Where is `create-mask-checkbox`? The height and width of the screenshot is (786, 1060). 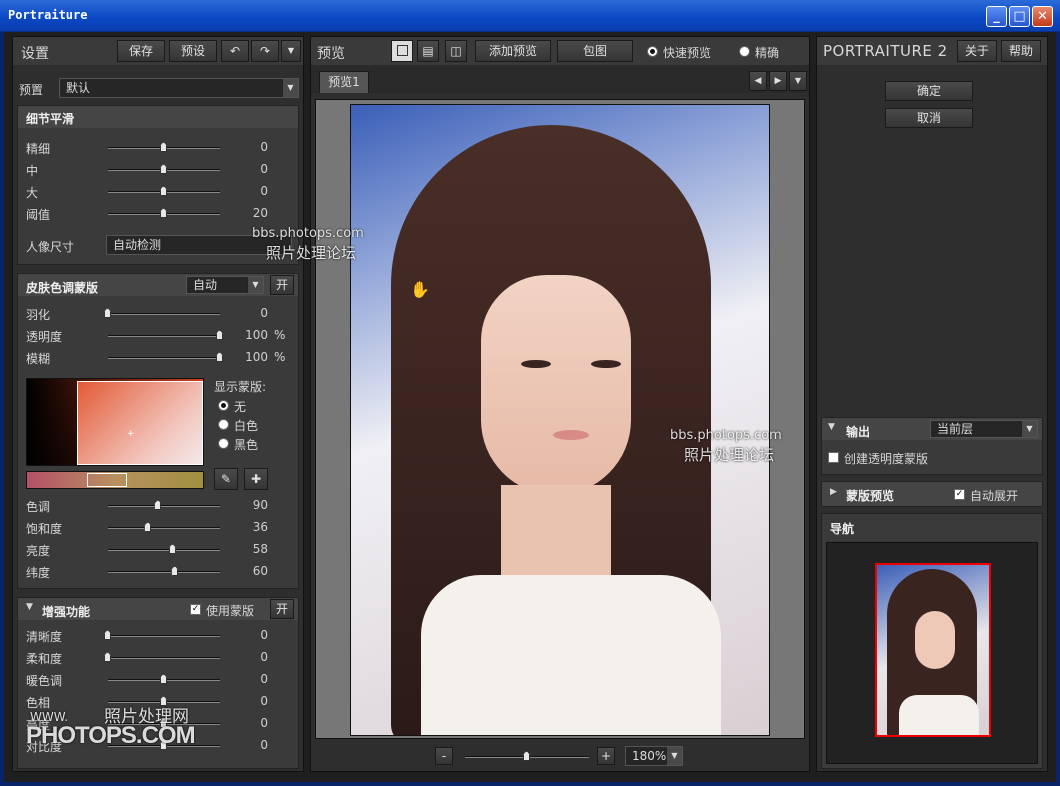 create-mask-checkbox is located at coordinates (833, 457).